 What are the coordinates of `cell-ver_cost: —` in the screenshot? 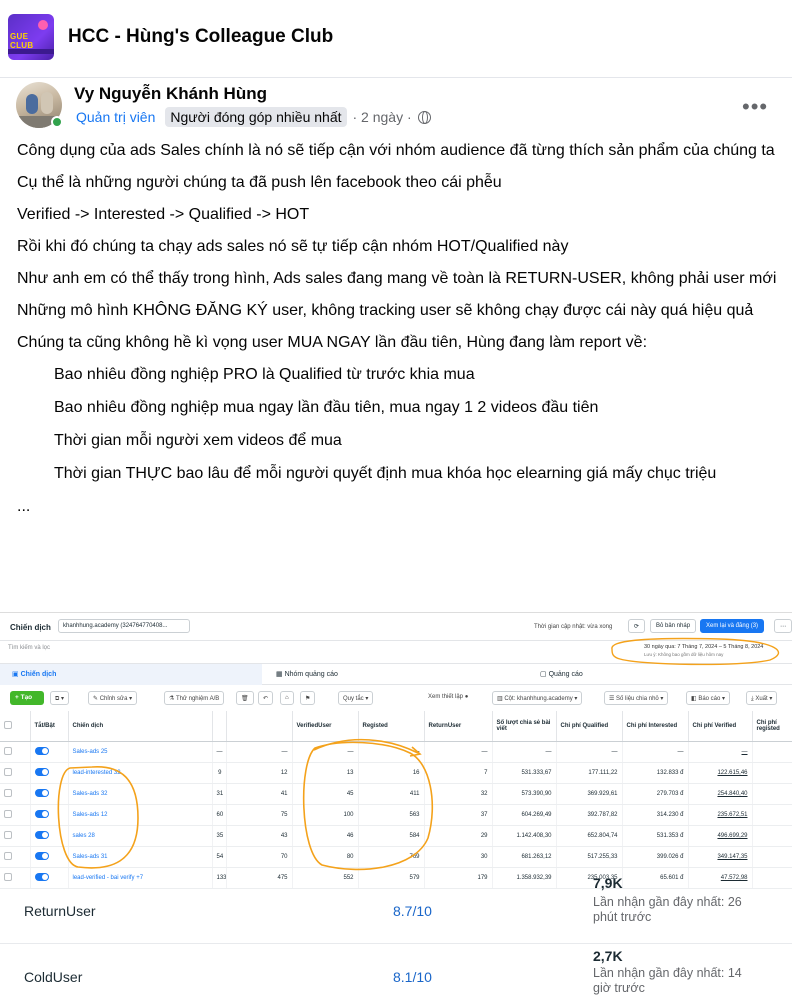 It's located at (655, 752).